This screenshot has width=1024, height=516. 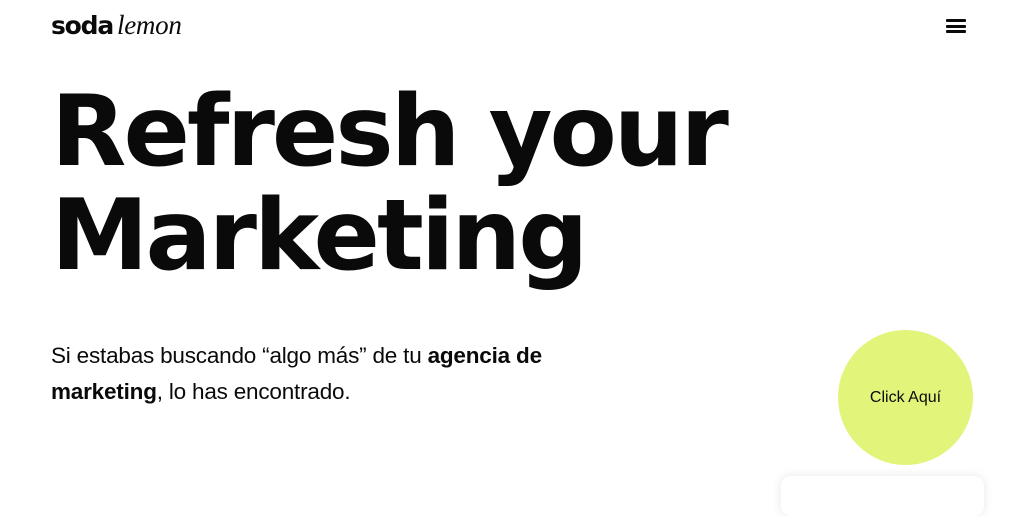 I want to click on site-header: soda lemon, so click(x=512, y=28).